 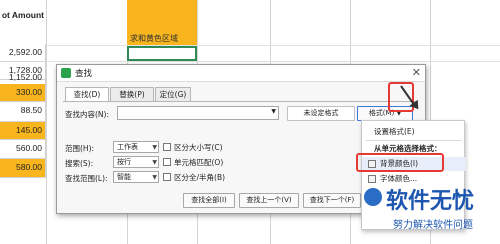 What do you see at coordinates (136, 162) in the screenshot?
I see `search-select: 按行 ▼` at bounding box center [136, 162].